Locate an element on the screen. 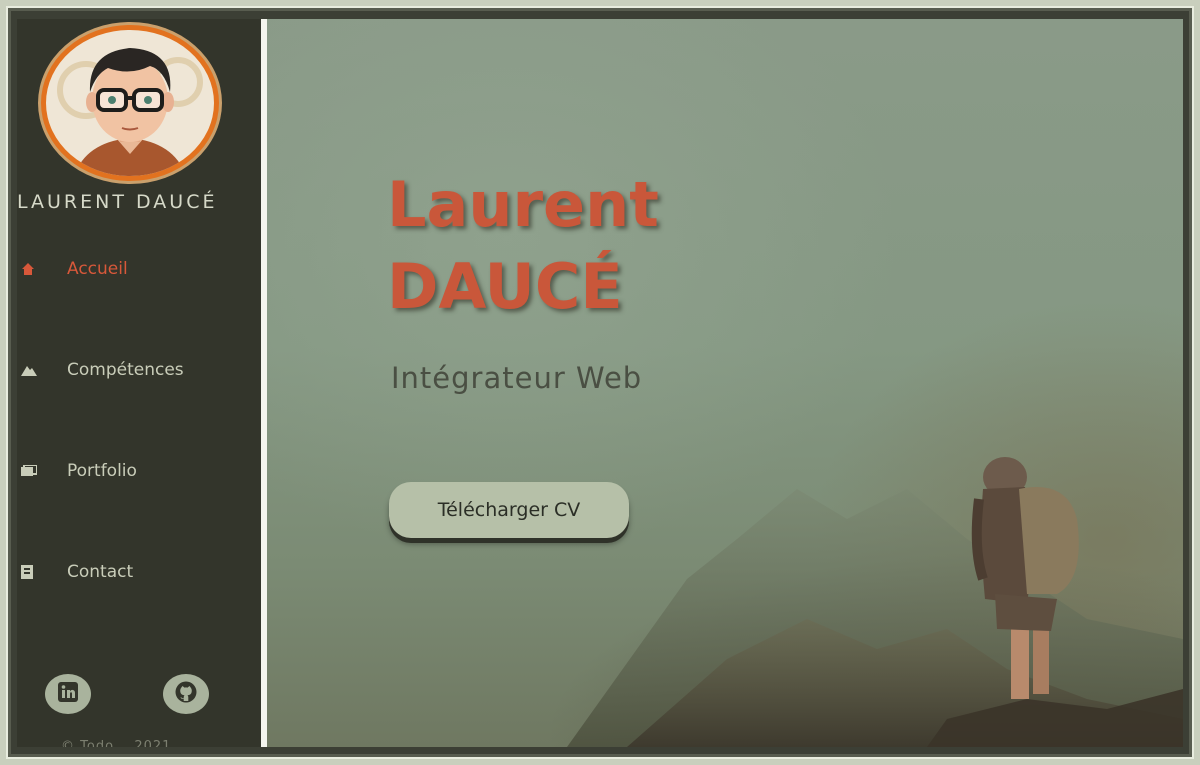 The image size is (1200, 765). nav-item-label: Accueil is located at coordinates (97, 269).